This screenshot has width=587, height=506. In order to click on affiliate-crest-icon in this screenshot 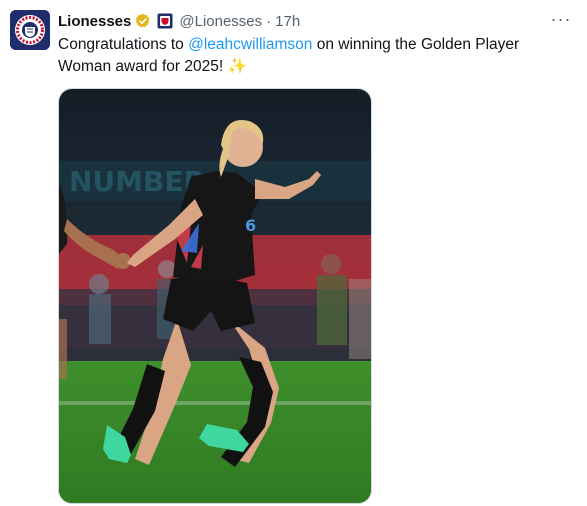, I will do `click(165, 21)`.